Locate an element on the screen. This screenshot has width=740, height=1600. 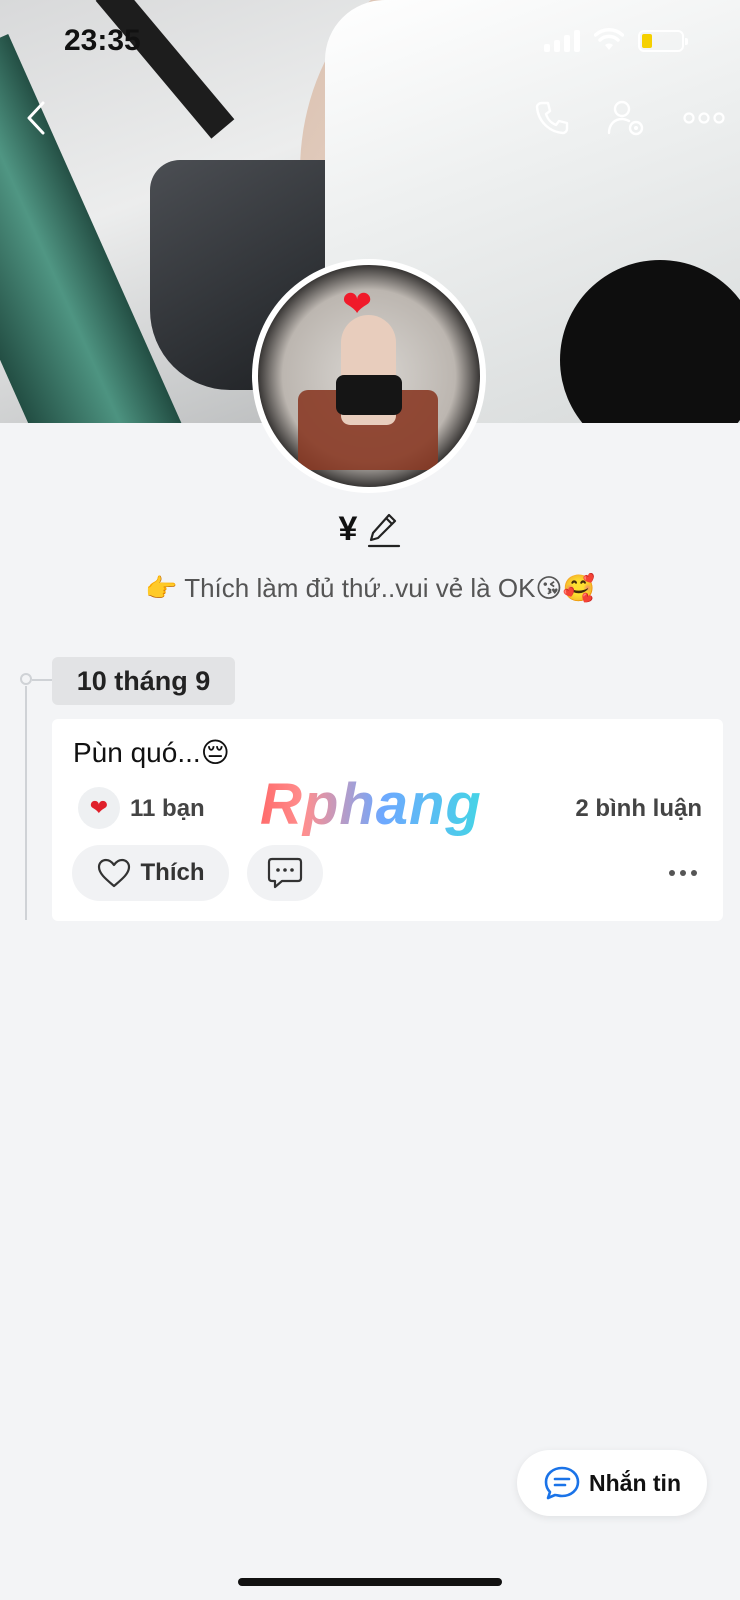
chat-bubble-icon is located at coordinates (562, 1483).